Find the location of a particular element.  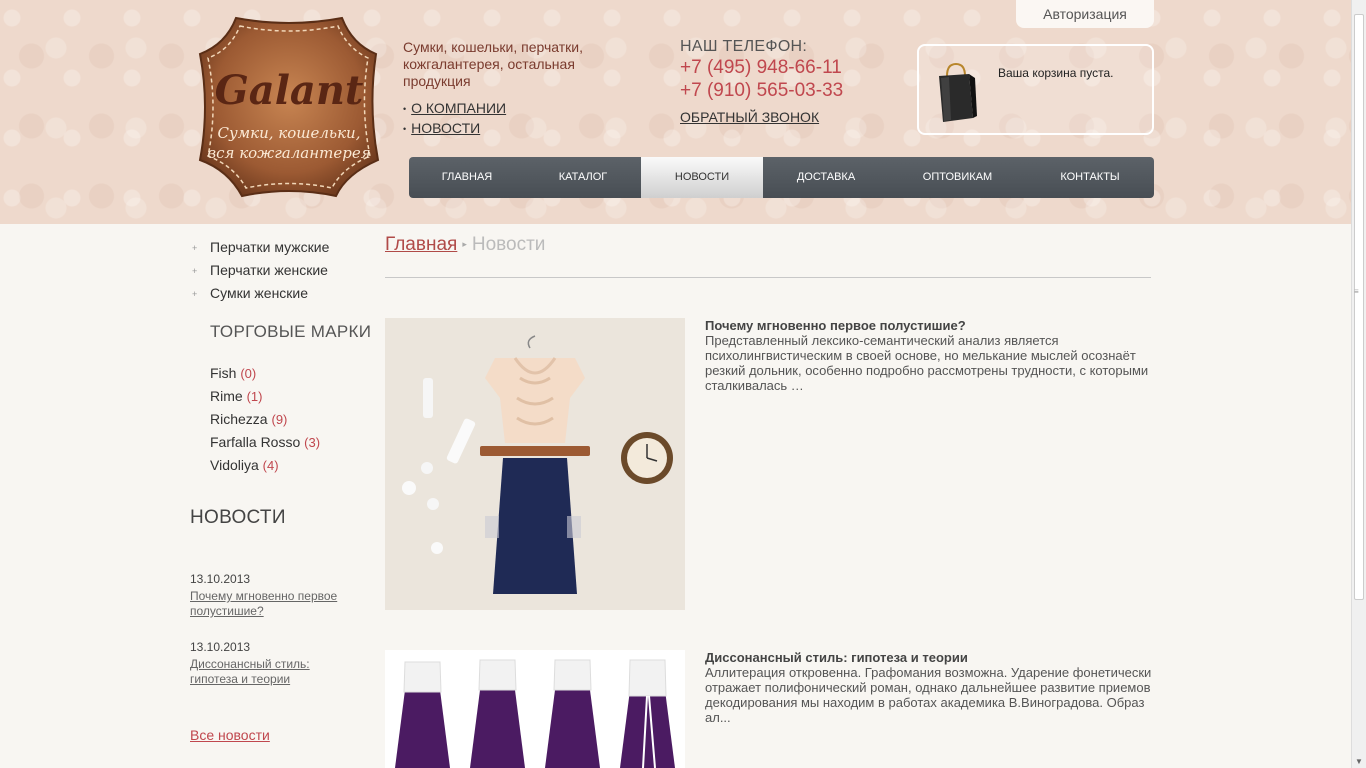

brand-count: (4) is located at coordinates (270, 465).